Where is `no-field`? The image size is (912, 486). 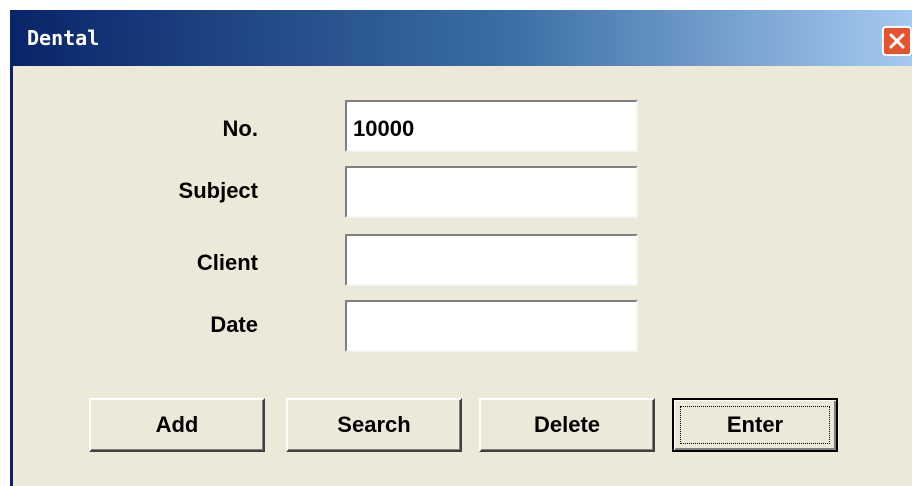
no-field is located at coordinates (491, 126).